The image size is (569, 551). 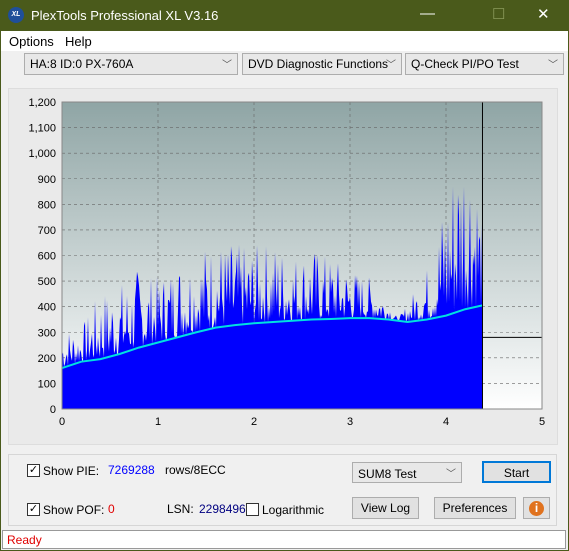 I want to click on y-tick-label: 800, so click(x=47, y=205).